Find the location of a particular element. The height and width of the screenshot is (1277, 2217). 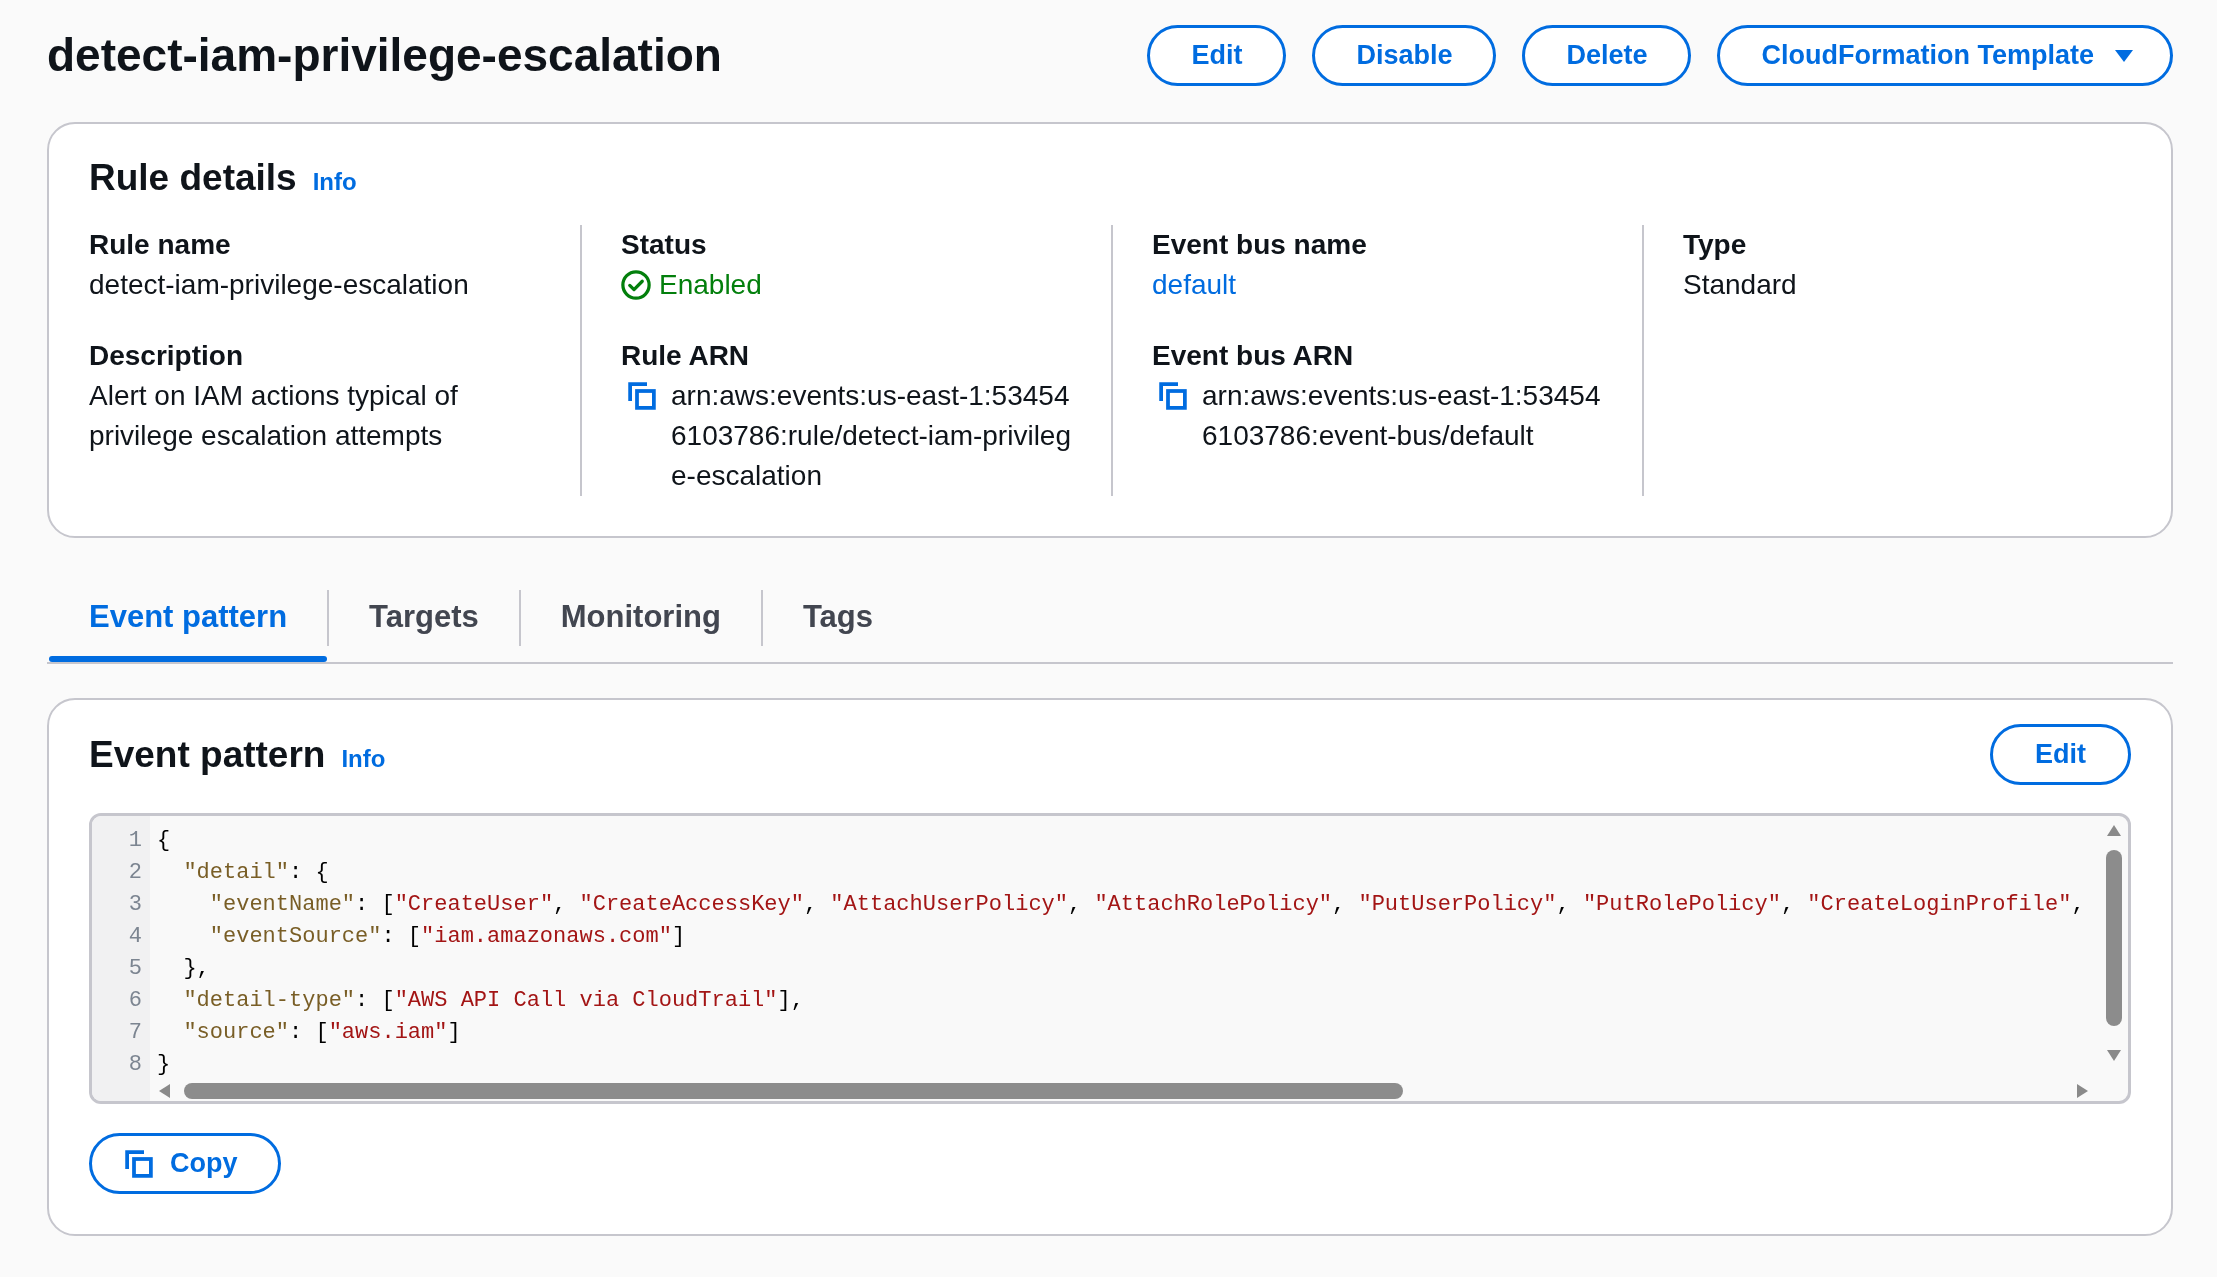

tab: Targets is located at coordinates (424, 618).